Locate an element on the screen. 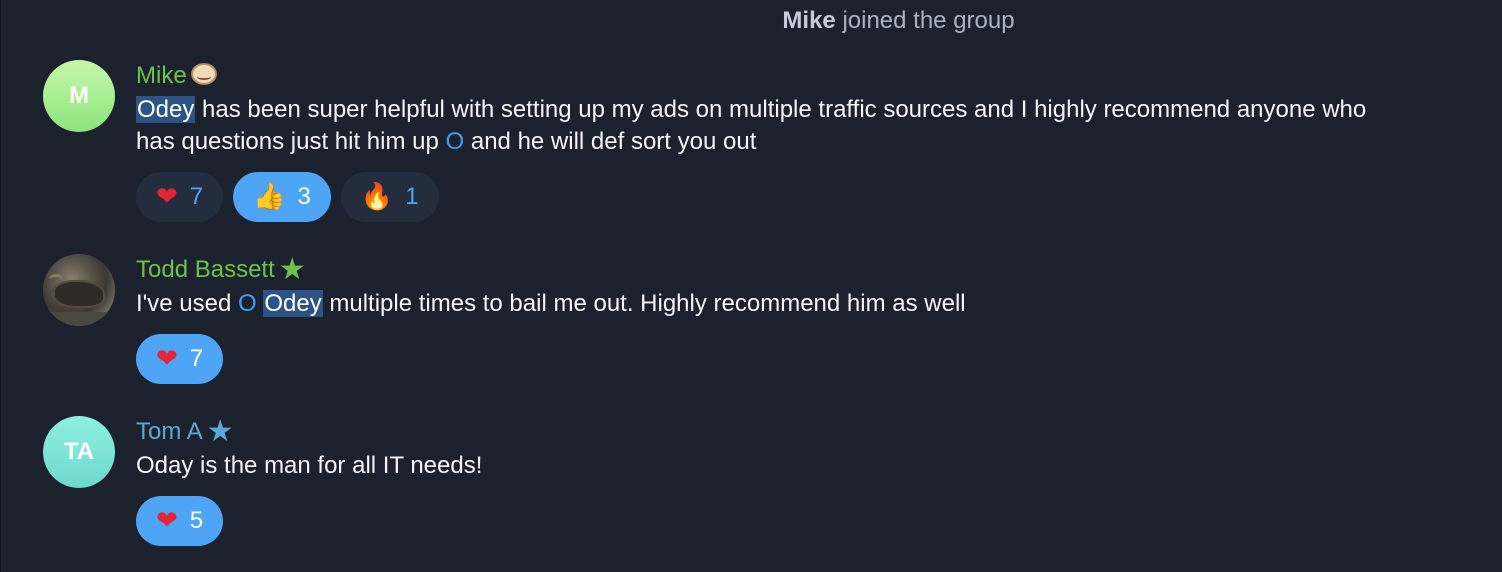 This screenshot has width=1502, height=572. avatar: M is located at coordinates (79, 96).